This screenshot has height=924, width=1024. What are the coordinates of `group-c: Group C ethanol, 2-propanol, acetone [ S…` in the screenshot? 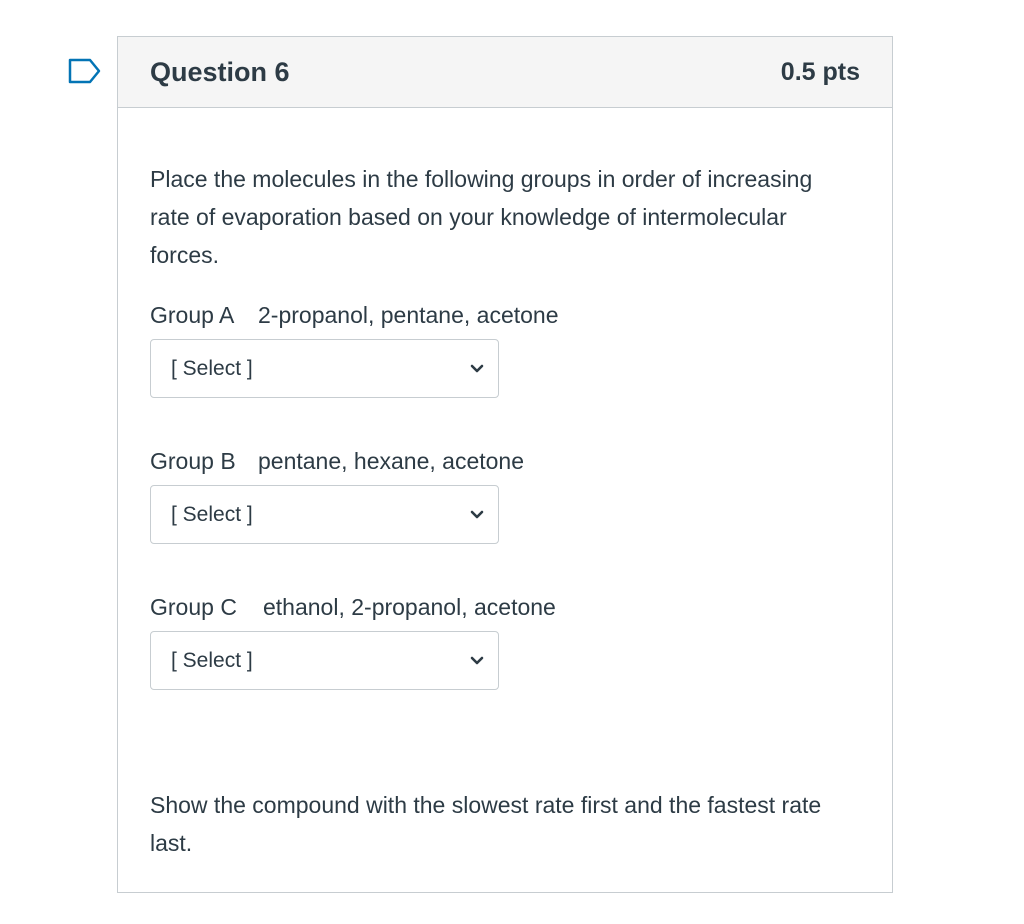 It's located at (505, 639).